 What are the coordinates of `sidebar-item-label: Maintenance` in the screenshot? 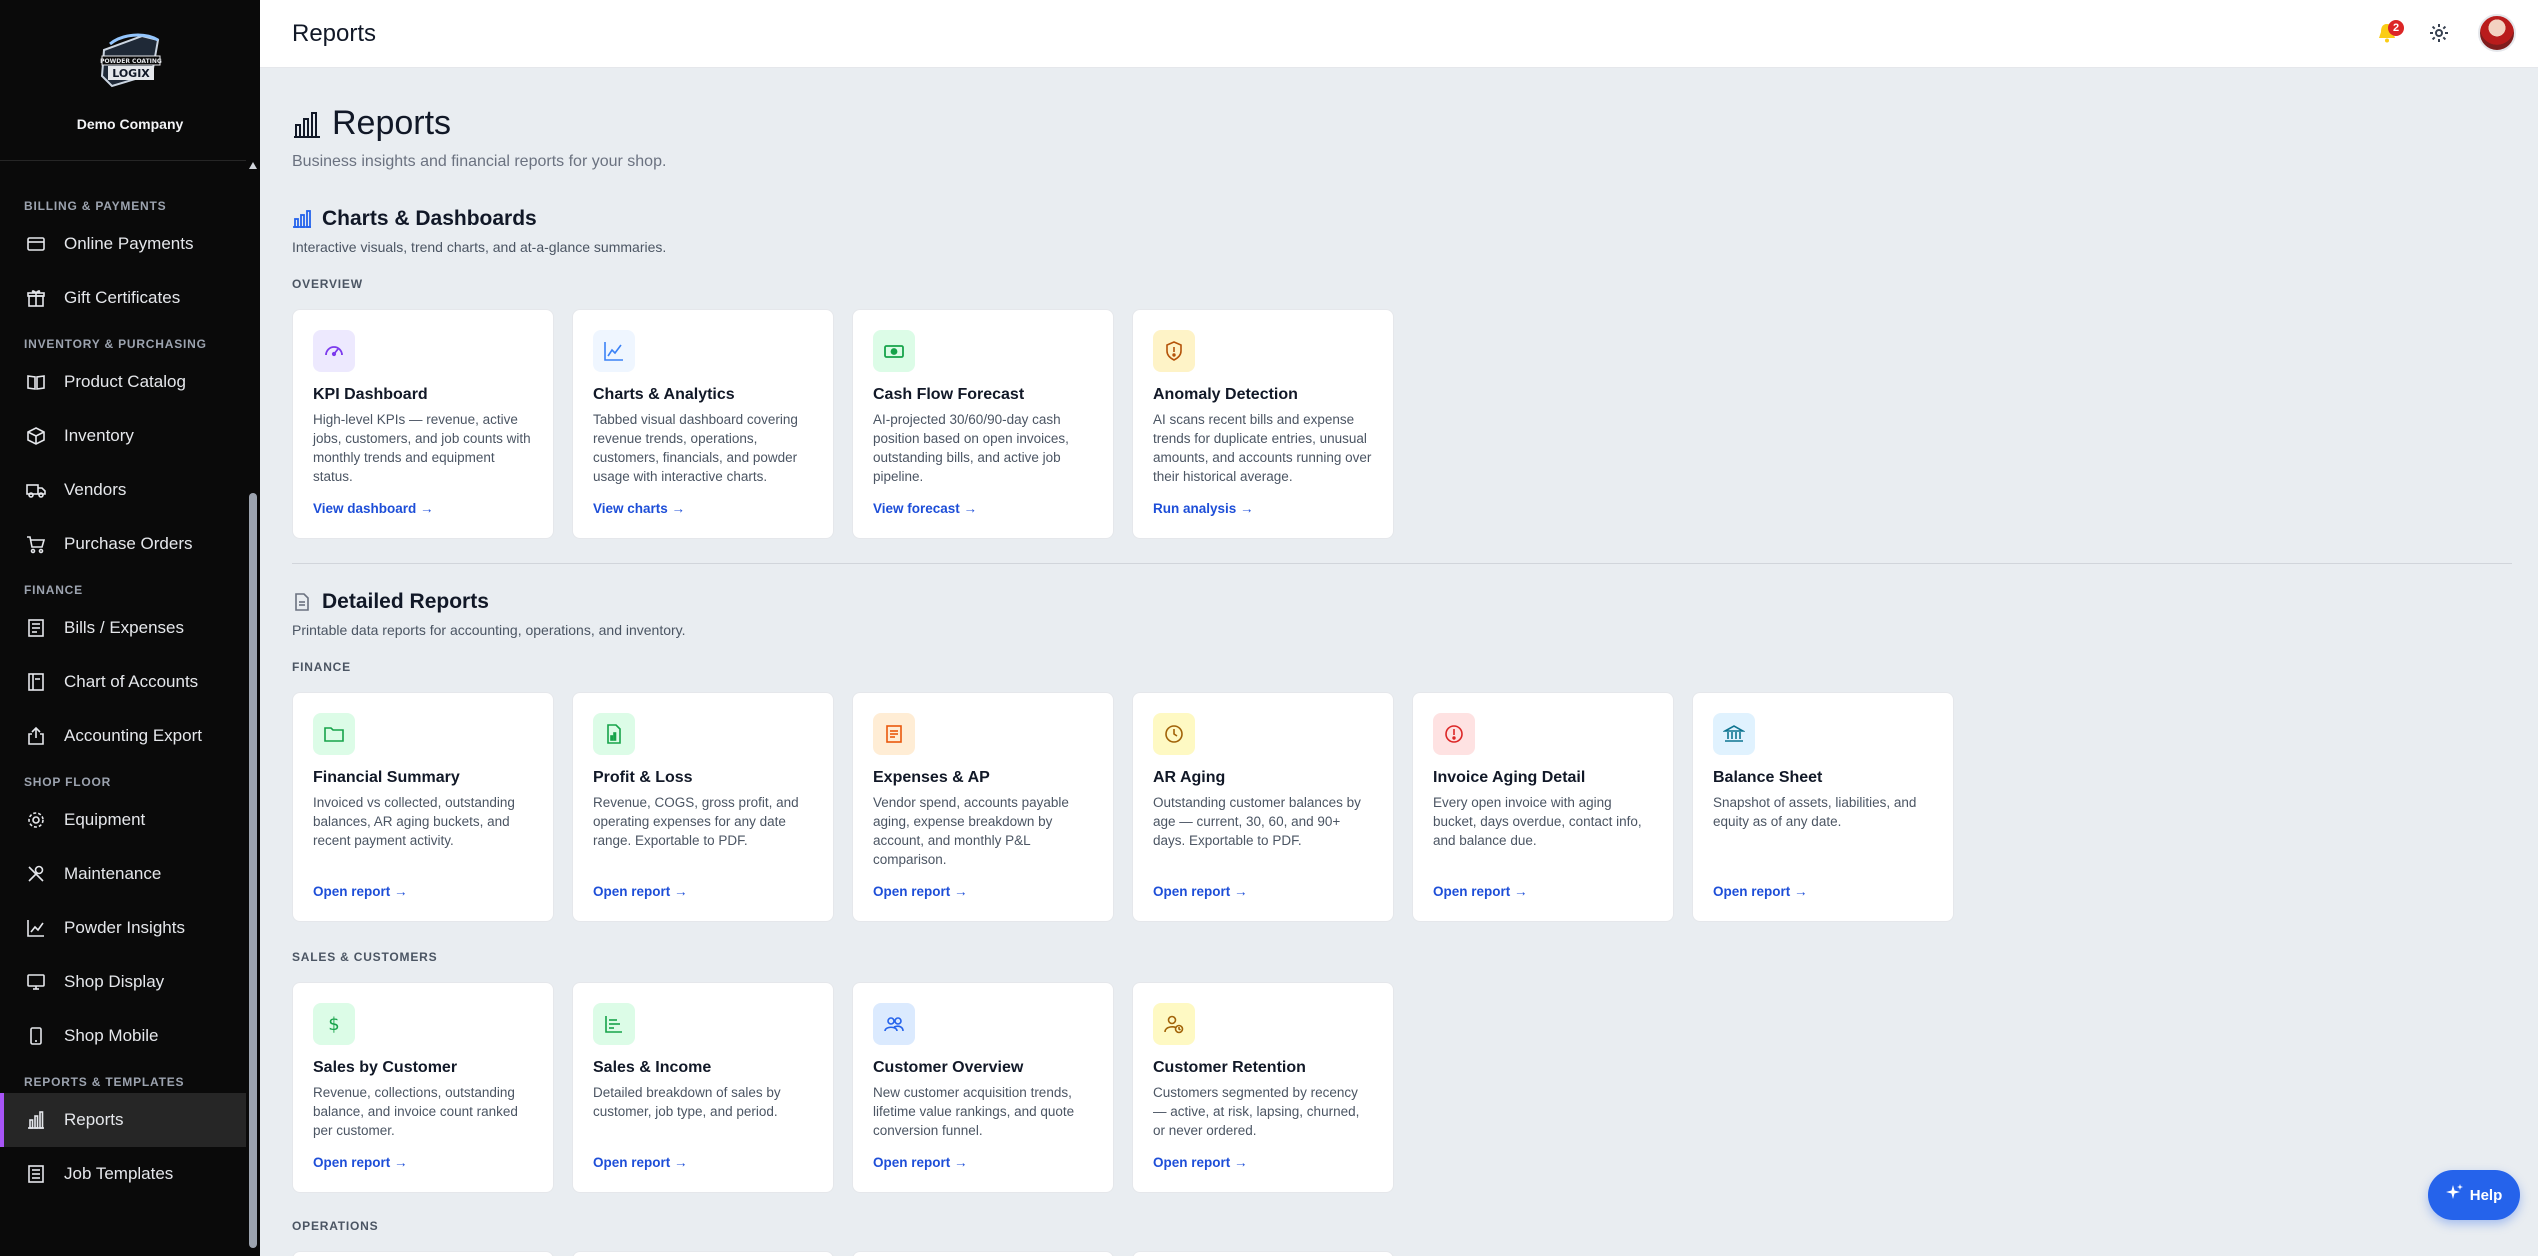 It's located at (113, 873).